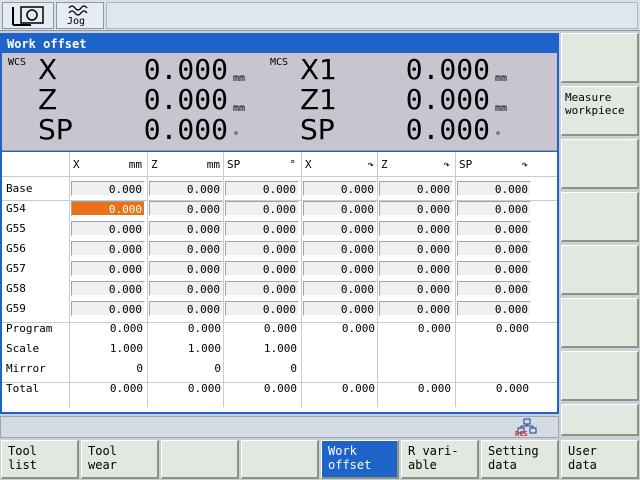 This screenshot has width=640, height=480. Describe the element at coordinates (40, 459) in the screenshot. I see `softkey-tool-list: Tool list` at that location.